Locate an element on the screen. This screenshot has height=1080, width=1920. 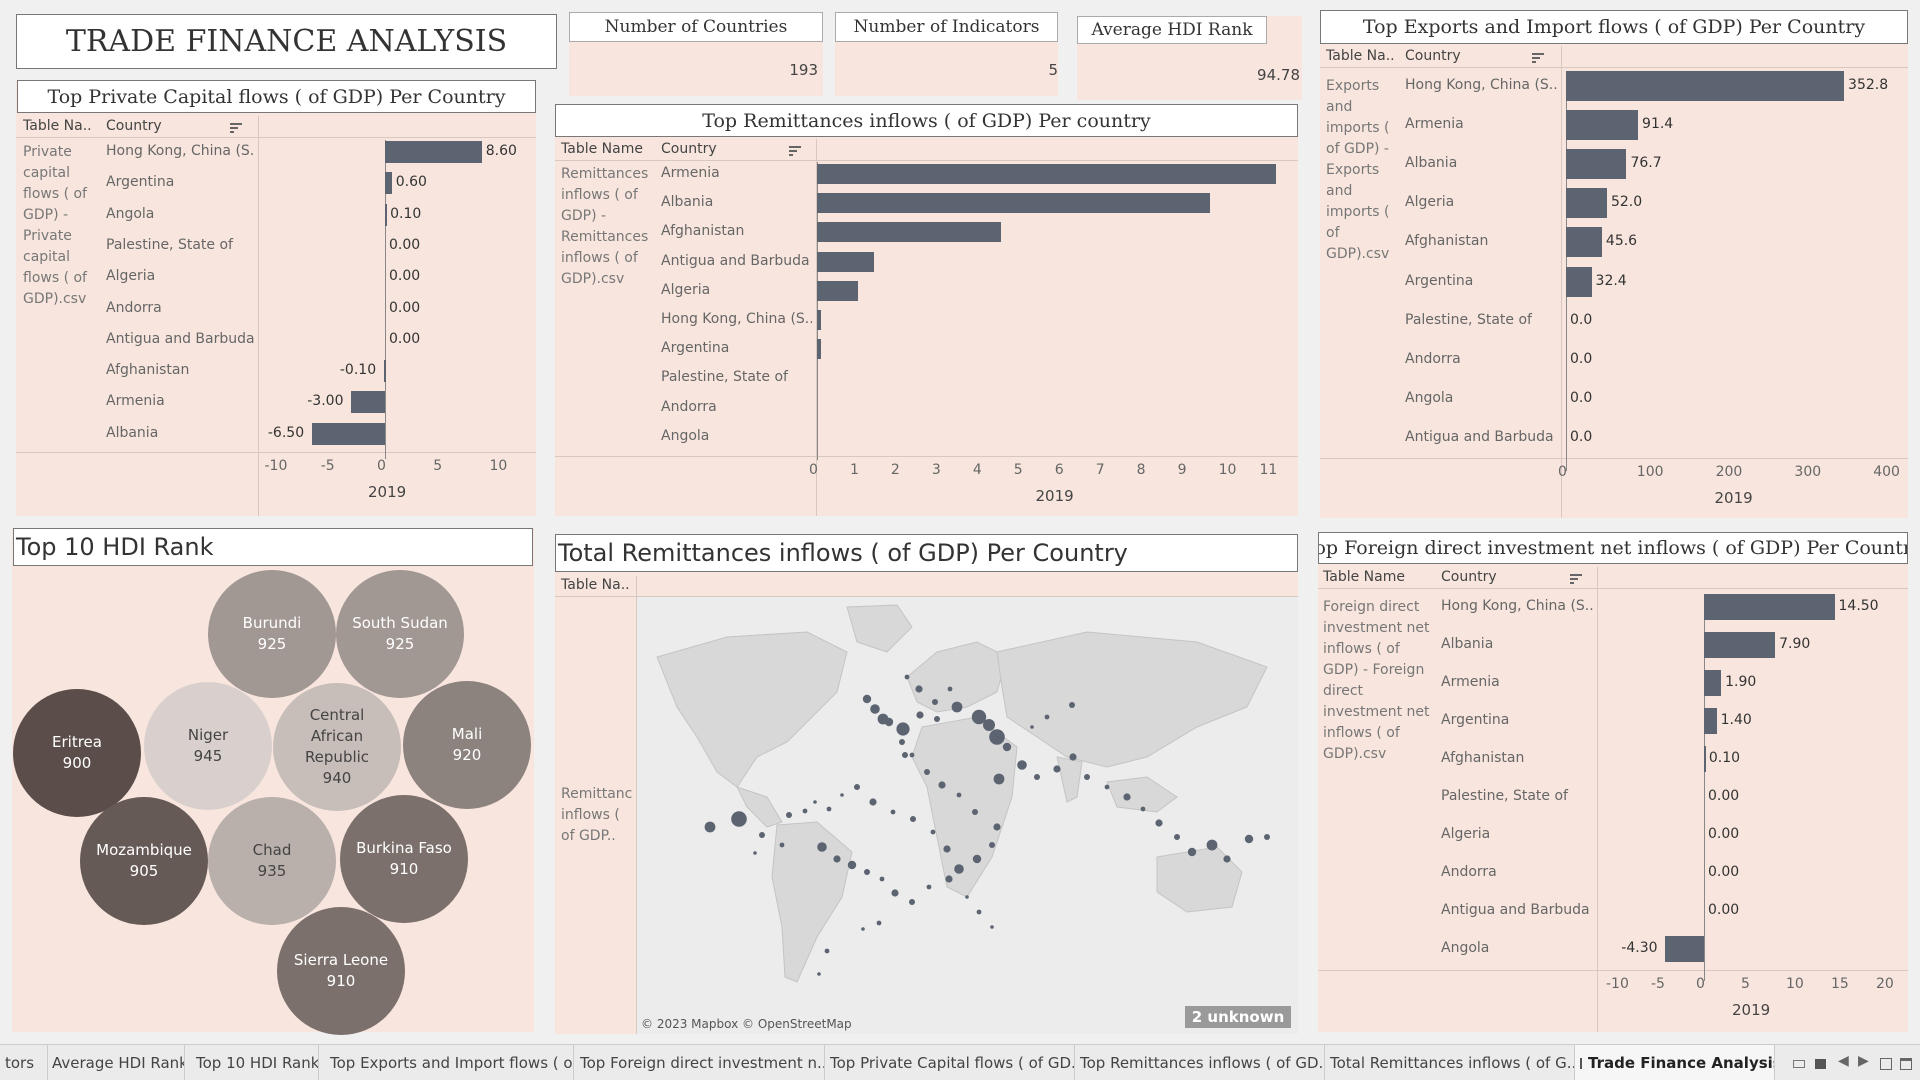
tab-top-10-hdi-rank: Top 10 HDI Rank is located at coordinates (255, 1062).